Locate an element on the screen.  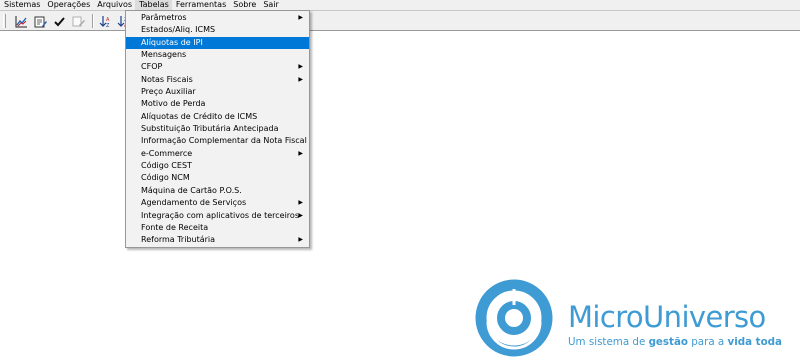
logo-wordmark: MicroUniverso is located at coordinates (667, 317).